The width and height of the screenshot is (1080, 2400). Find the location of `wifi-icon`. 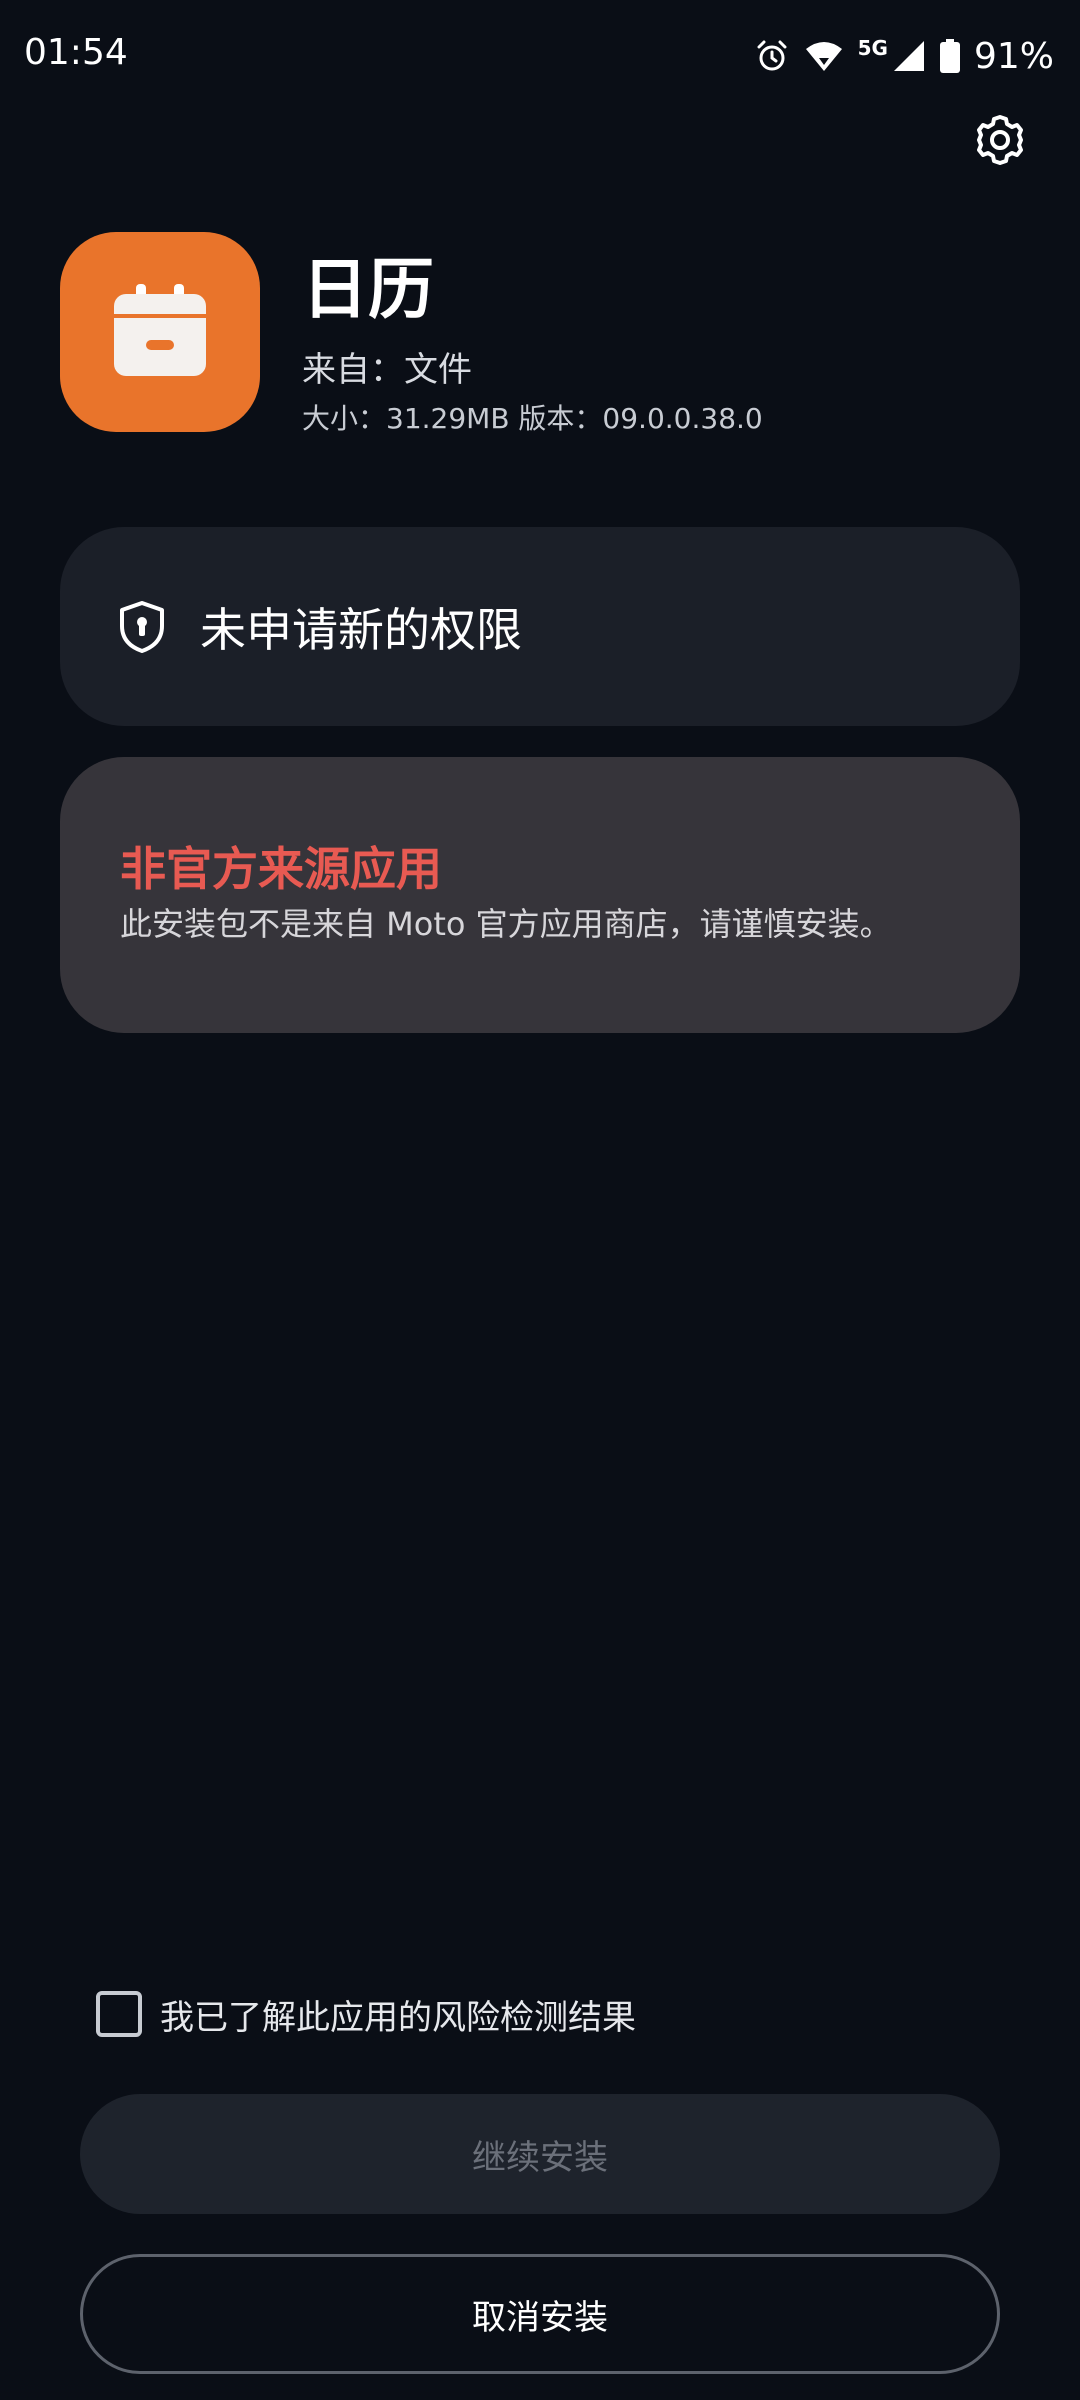

wifi-icon is located at coordinates (824, 56).